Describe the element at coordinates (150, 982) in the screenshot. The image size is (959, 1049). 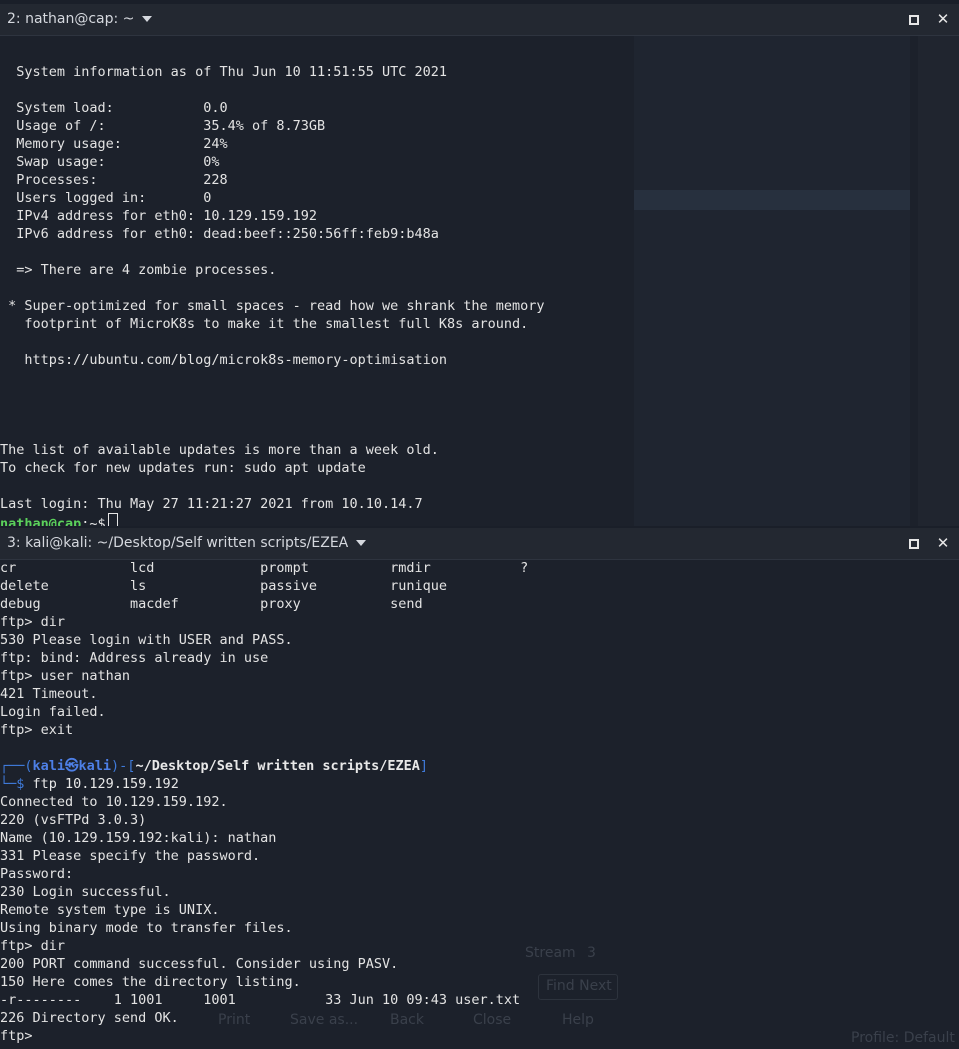
I see `terminal-line: 150 Here comes the directory listing.` at that location.